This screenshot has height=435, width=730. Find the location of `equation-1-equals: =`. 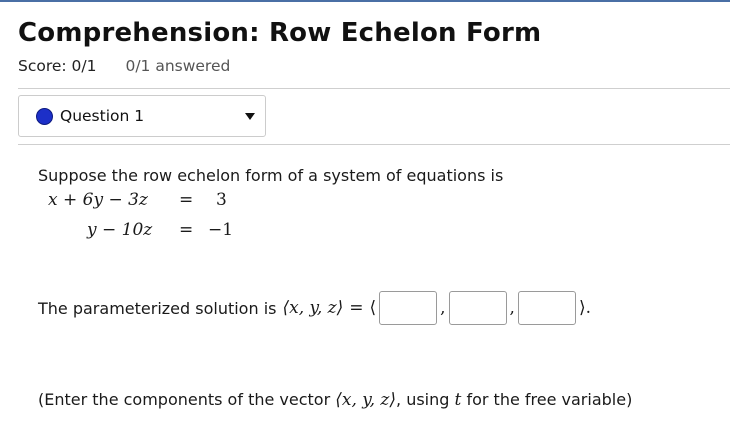

equation-1-equals: = is located at coordinates (186, 200).